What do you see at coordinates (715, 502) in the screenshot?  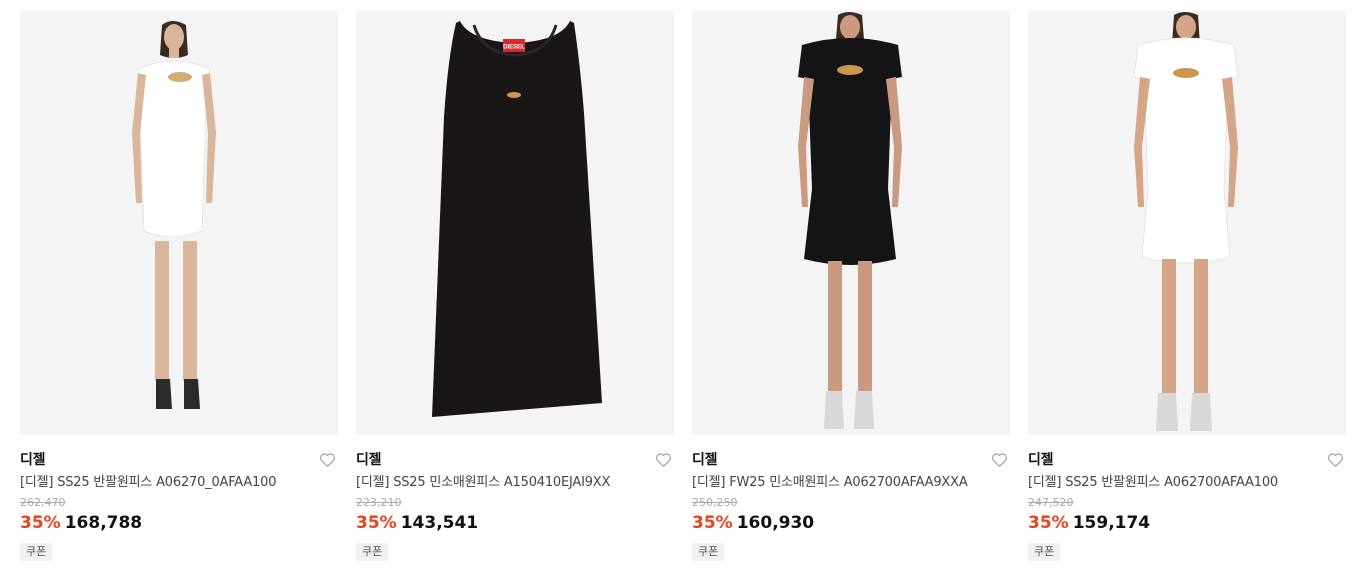 I see `original-price: 250,250` at bounding box center [715, 502].